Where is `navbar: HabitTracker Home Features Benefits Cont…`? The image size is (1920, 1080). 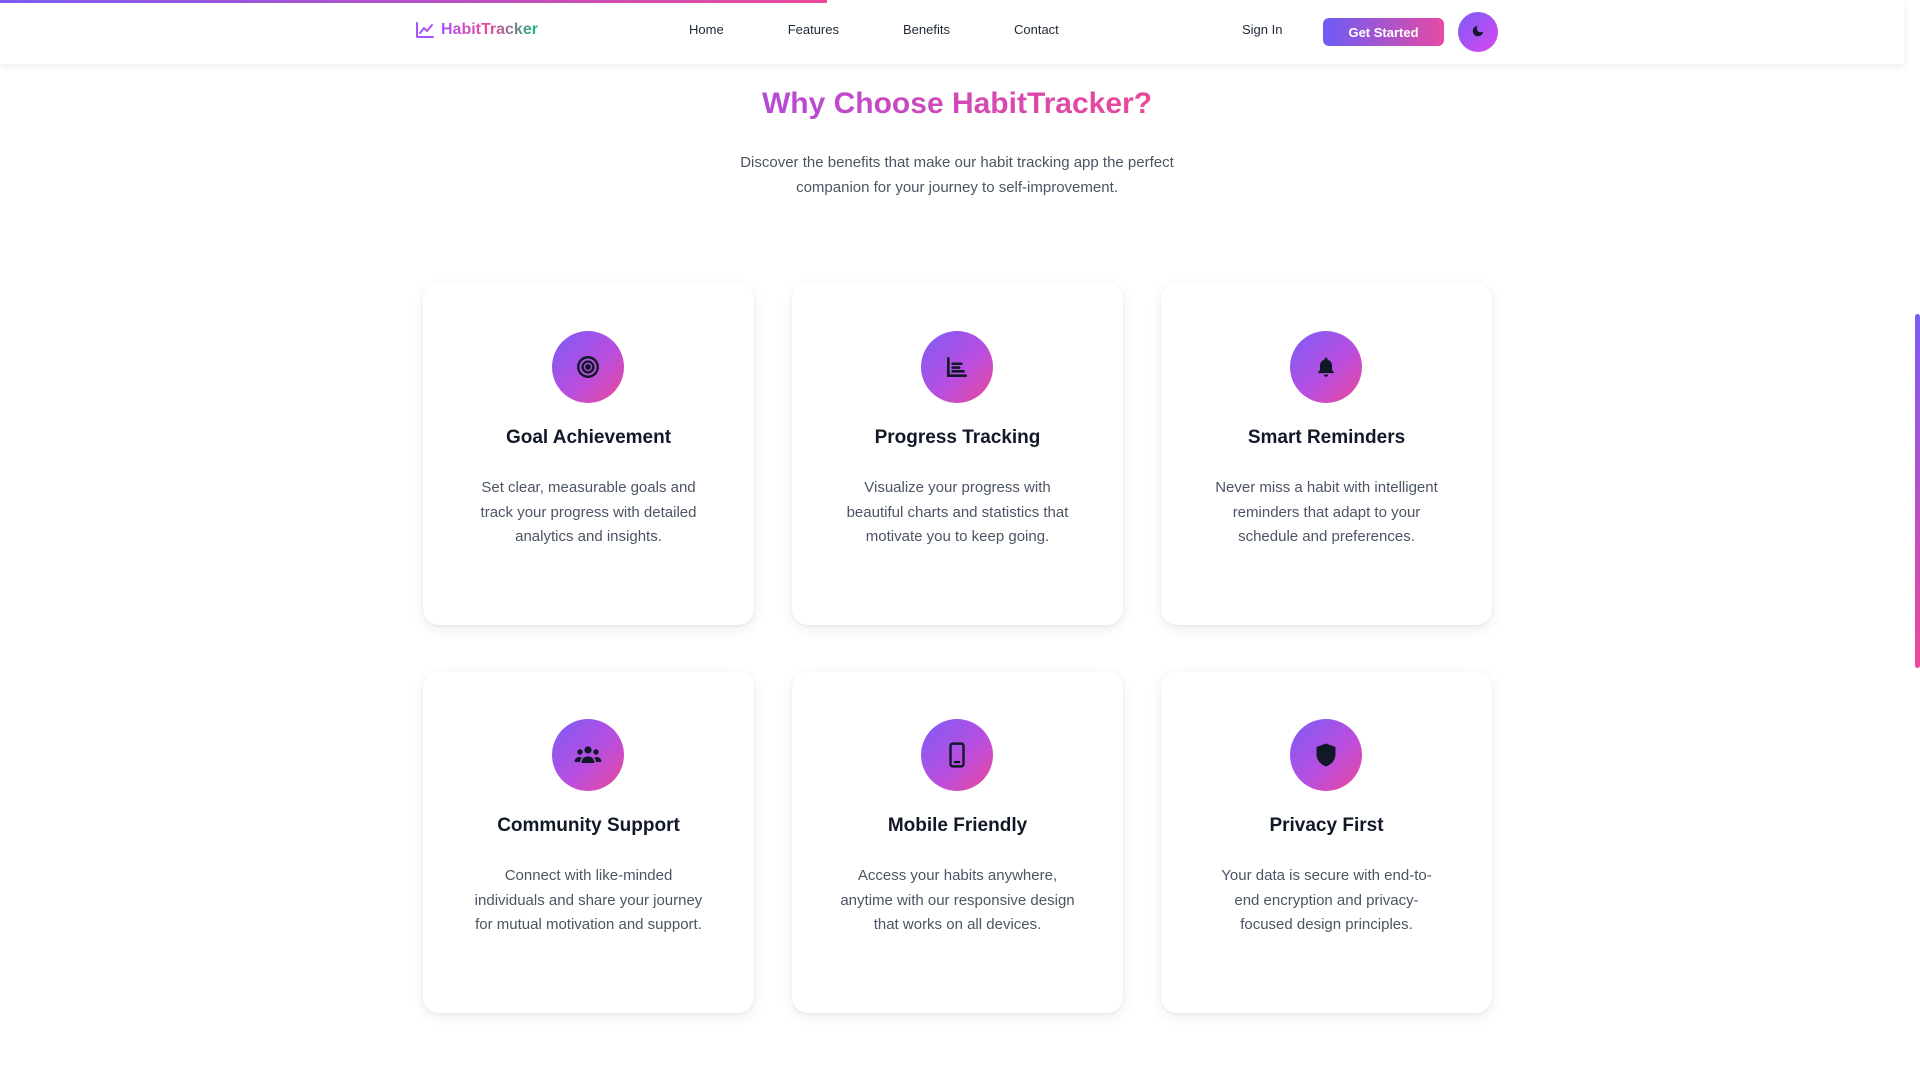 navbar: HabitTracker Home Features Benefits Cont… is located at coordinates (952, 32).